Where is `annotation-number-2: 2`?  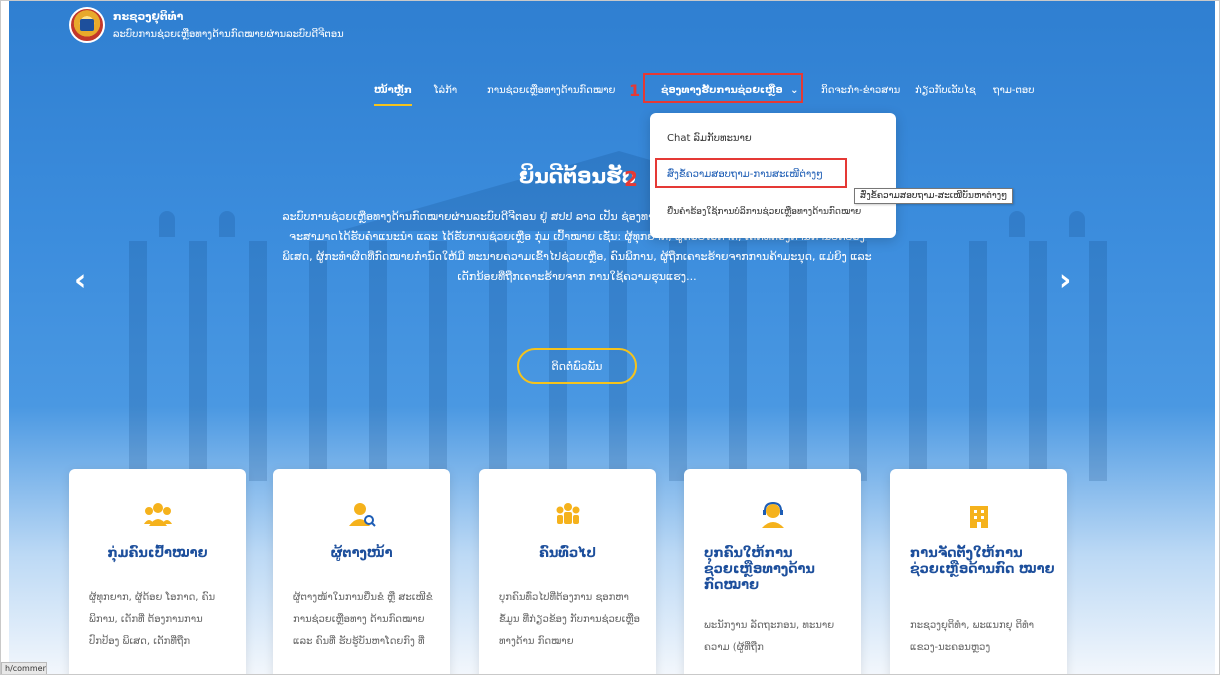 annotation-number-2: 2 is located at coordinates (631, 179).